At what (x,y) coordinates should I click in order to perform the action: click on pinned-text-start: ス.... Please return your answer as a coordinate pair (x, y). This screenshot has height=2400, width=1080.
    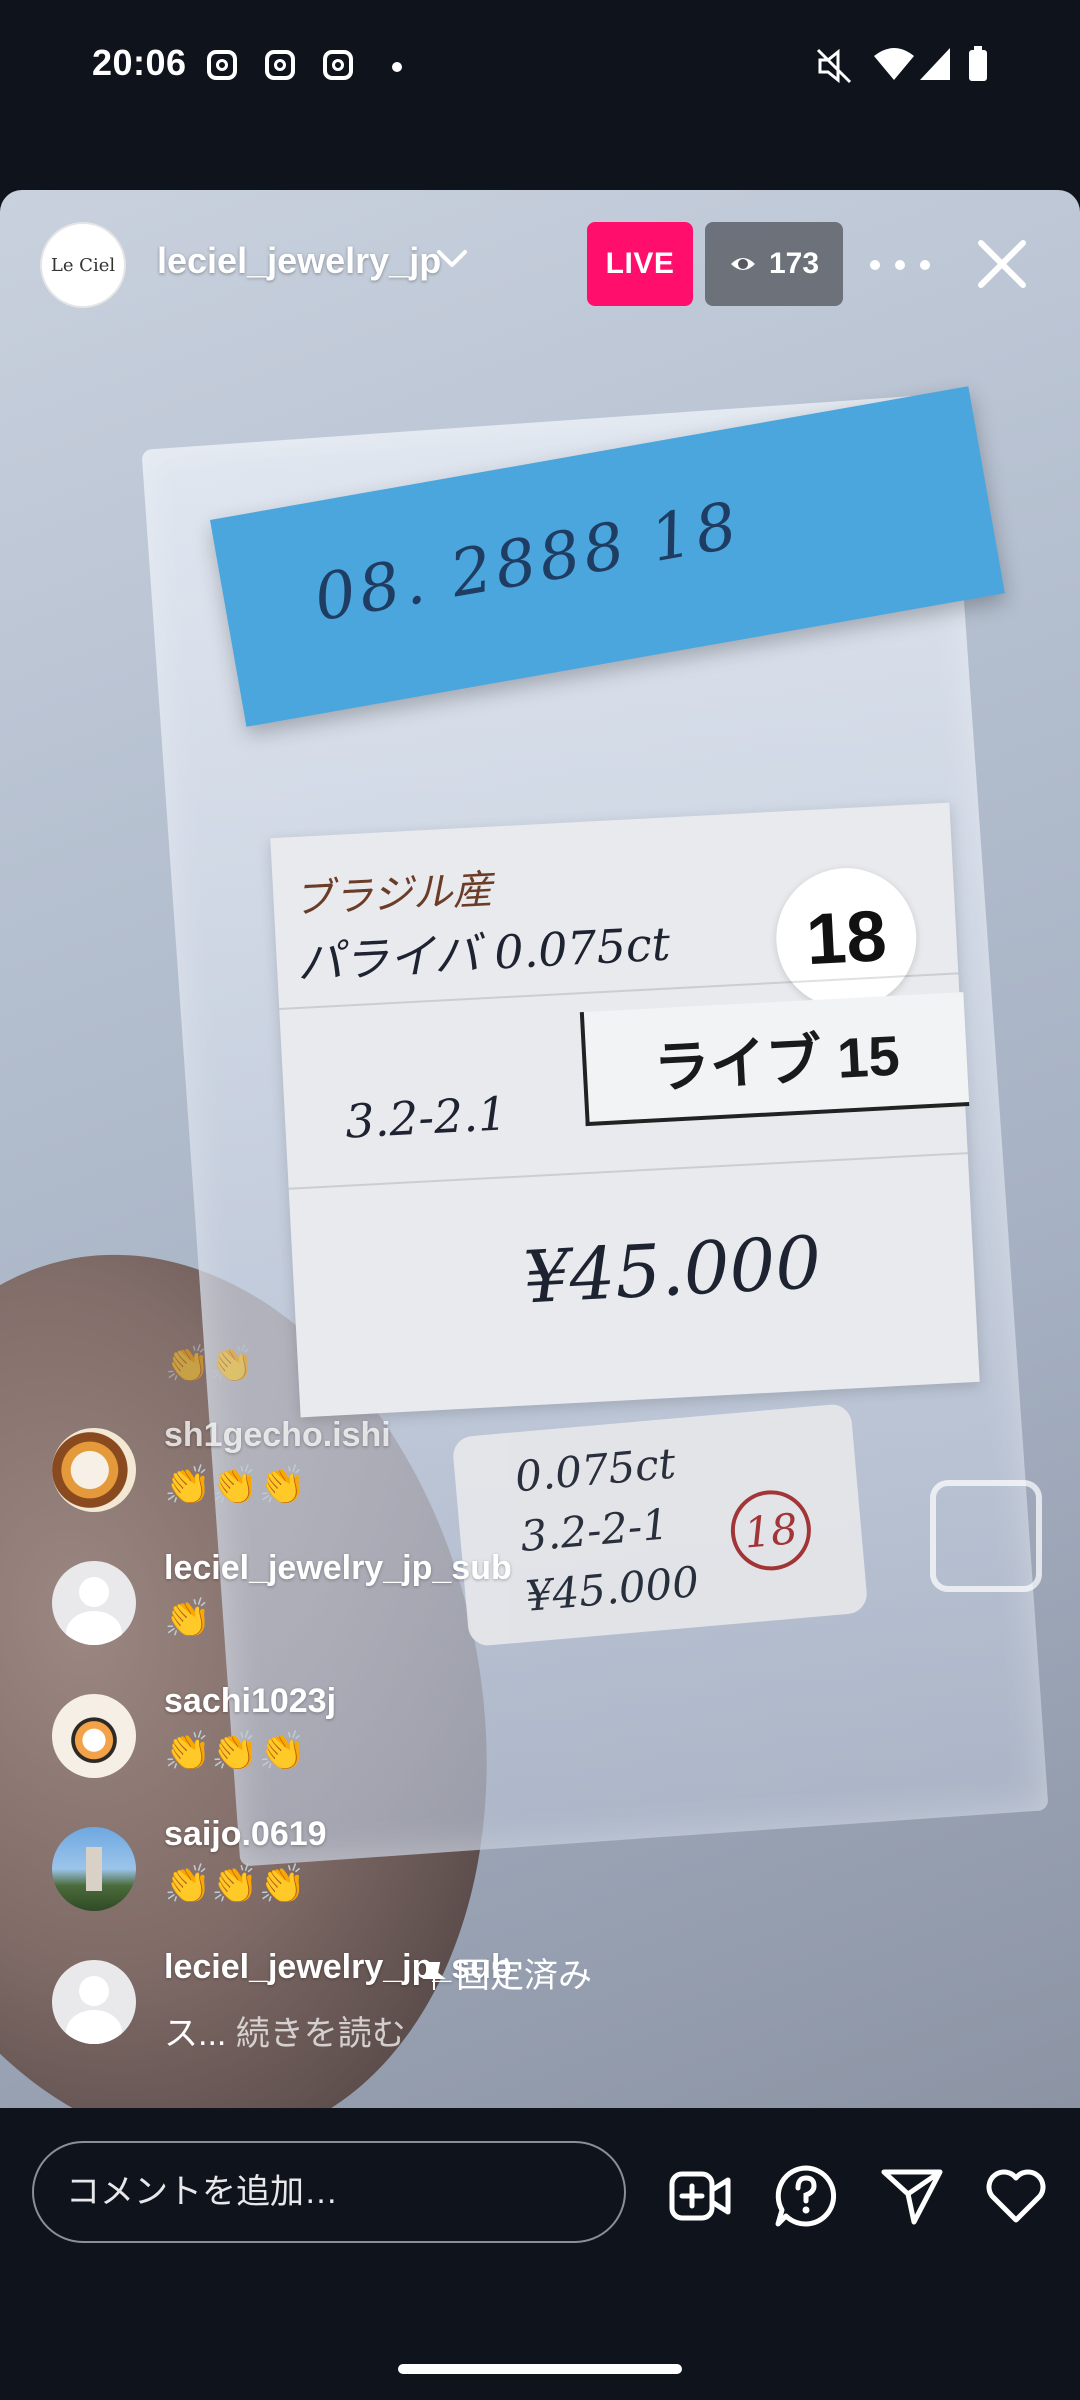
    Looking at the image, I should click on (195, 2034).